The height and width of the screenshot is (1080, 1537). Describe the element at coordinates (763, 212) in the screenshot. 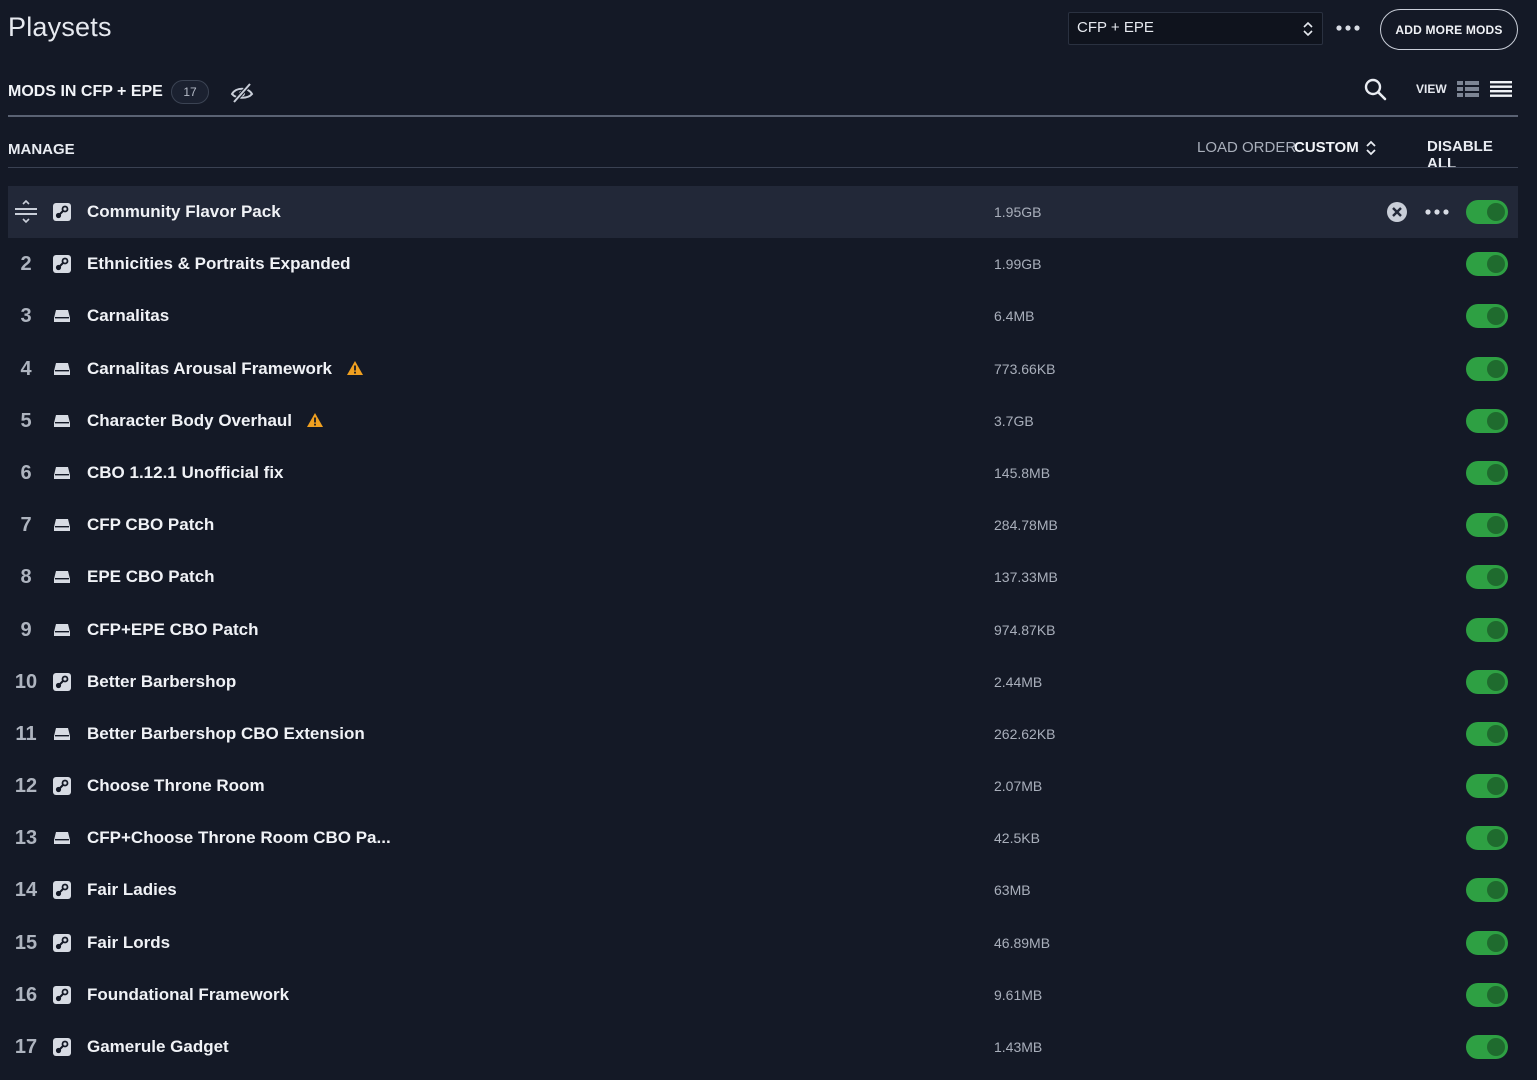

I see `mod-row: Community Flavor Pack 1.95GB` at that location.